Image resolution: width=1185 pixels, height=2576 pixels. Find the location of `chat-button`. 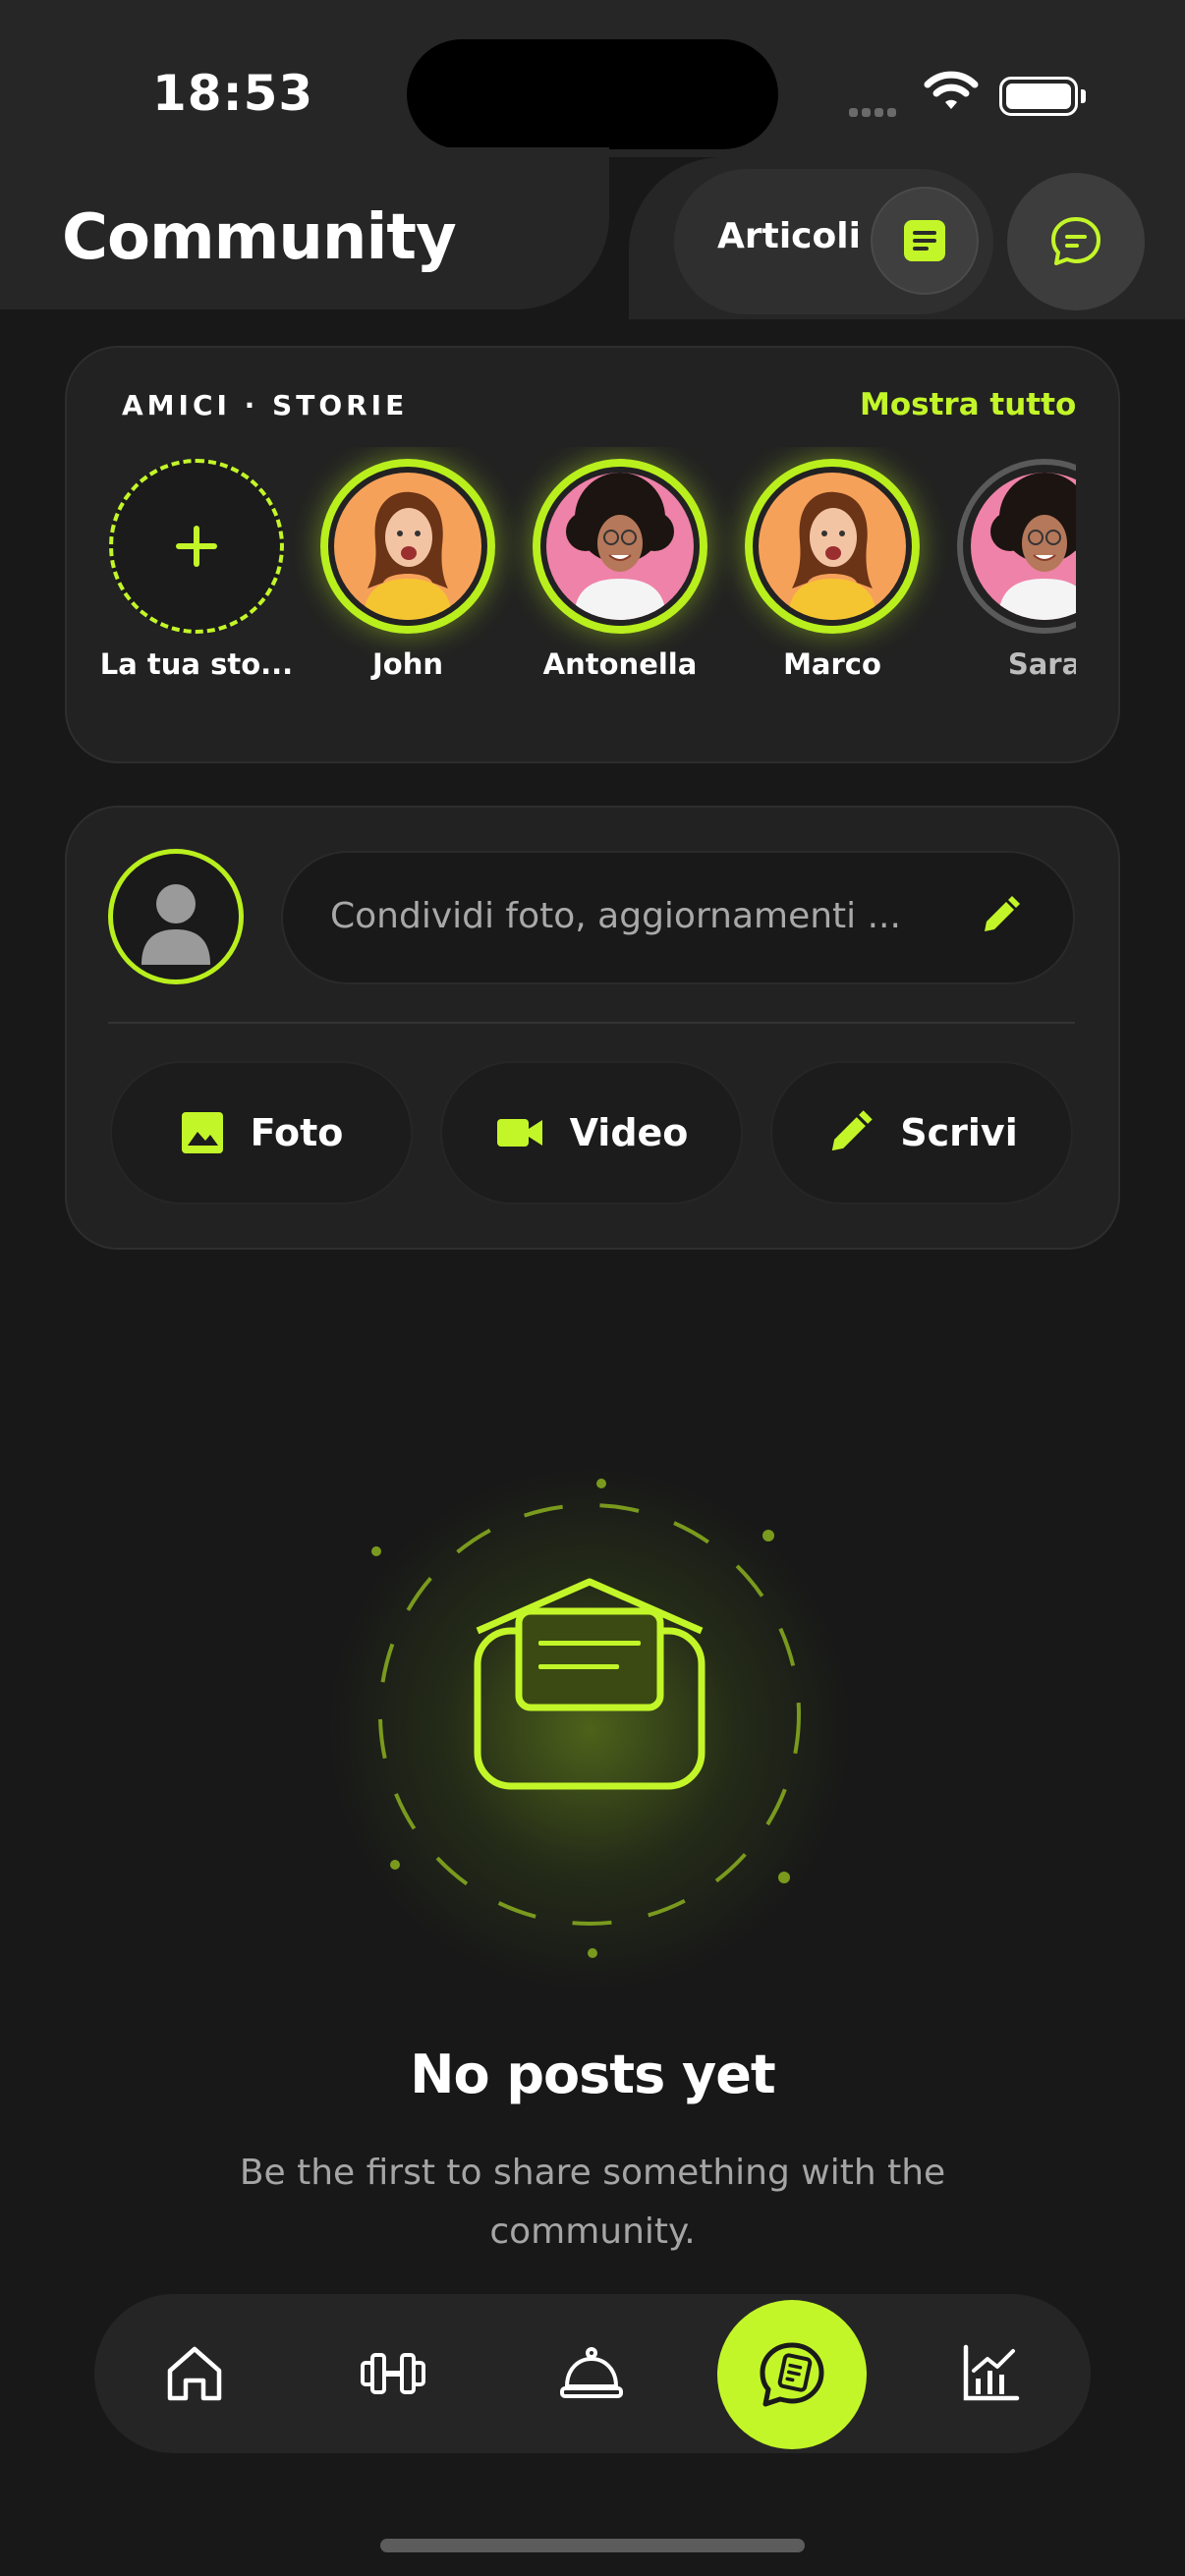

chat-button is located at coordinates (1076, 241).